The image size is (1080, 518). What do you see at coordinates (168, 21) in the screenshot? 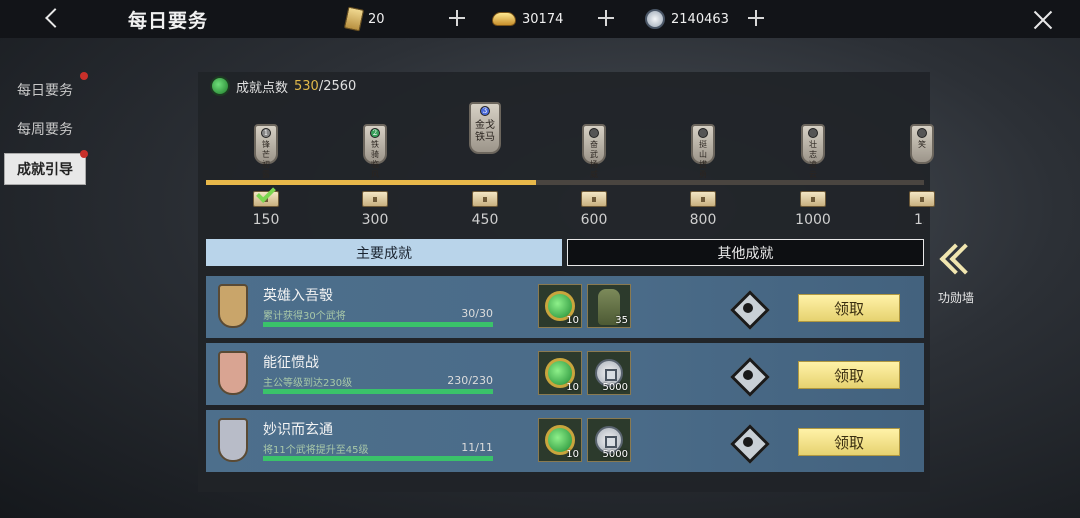
I see `page-title: 每日要务` at bounding box center [168, 21].